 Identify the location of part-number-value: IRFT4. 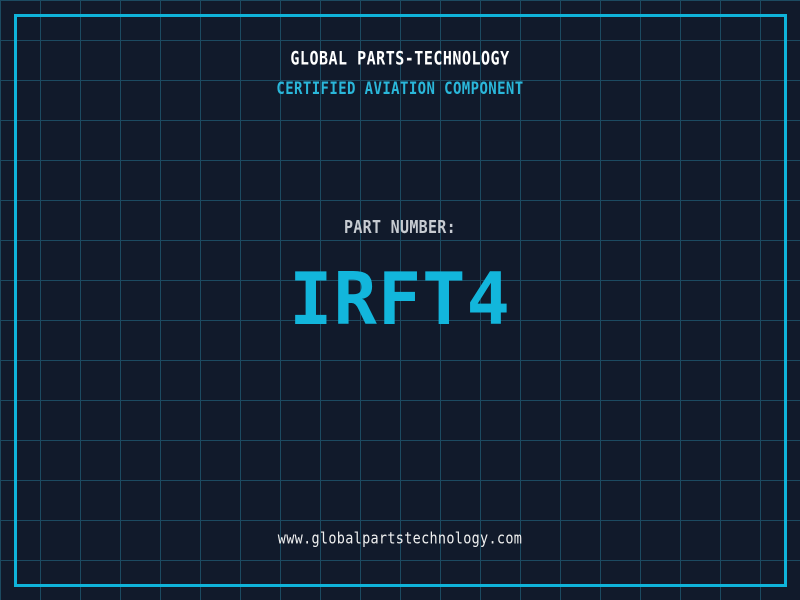
(400, 299).